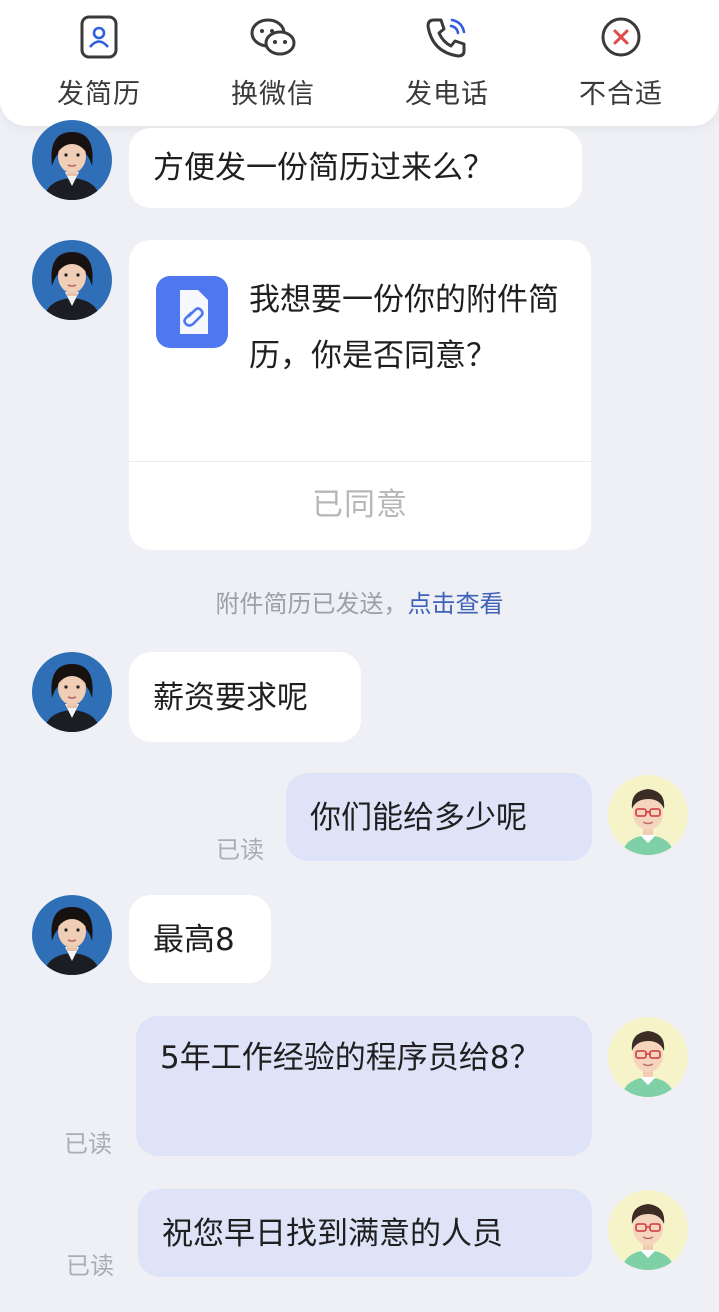  What do you see at coordinates (99, 61) in the screenshot?
I see `send-resume-button: 发简历` at bounding box center [99, 61].